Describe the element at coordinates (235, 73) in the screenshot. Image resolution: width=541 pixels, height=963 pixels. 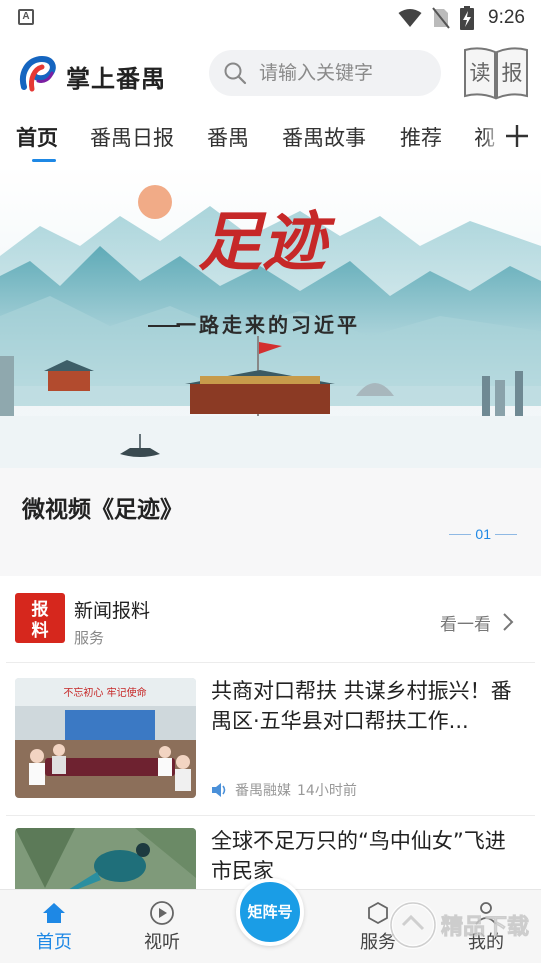
I see `search-icon` at that location.